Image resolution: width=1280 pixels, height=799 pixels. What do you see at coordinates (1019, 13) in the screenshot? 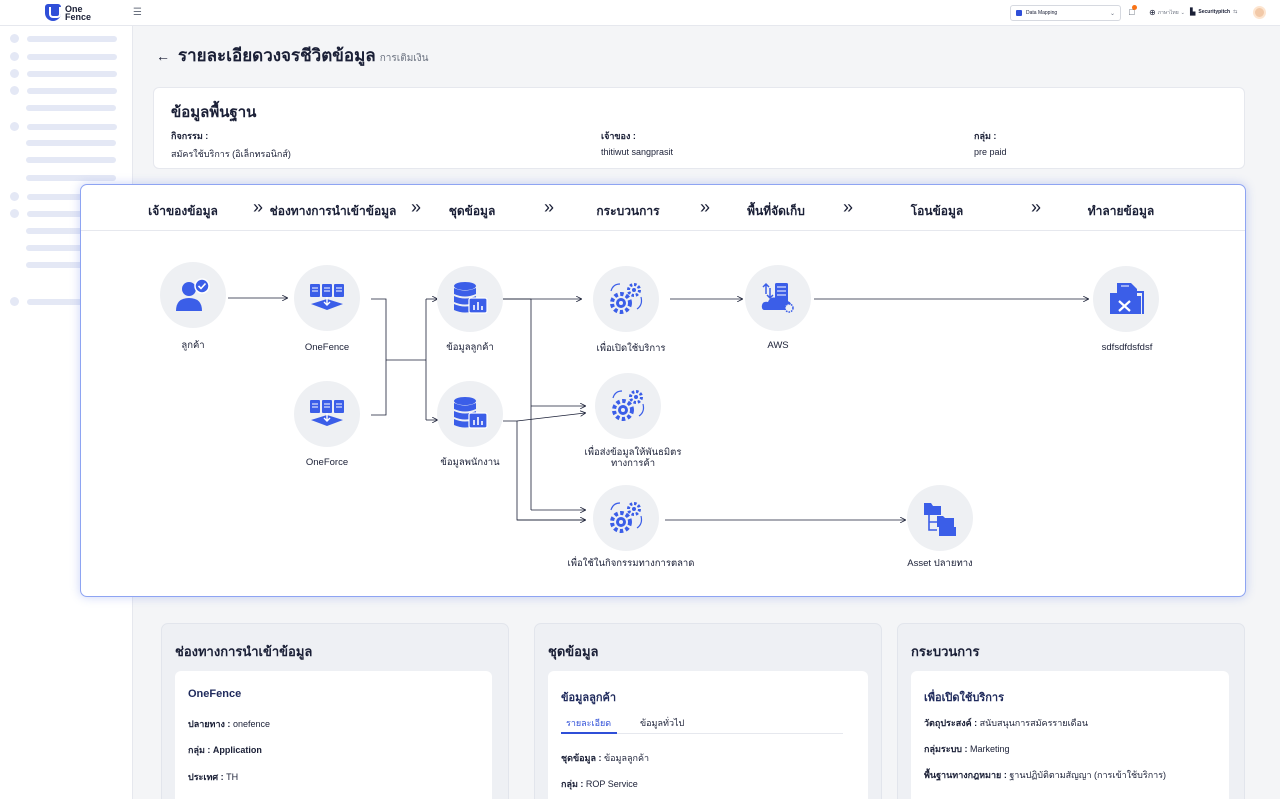
I see `module-icon` at bounding box center [1019, 13].